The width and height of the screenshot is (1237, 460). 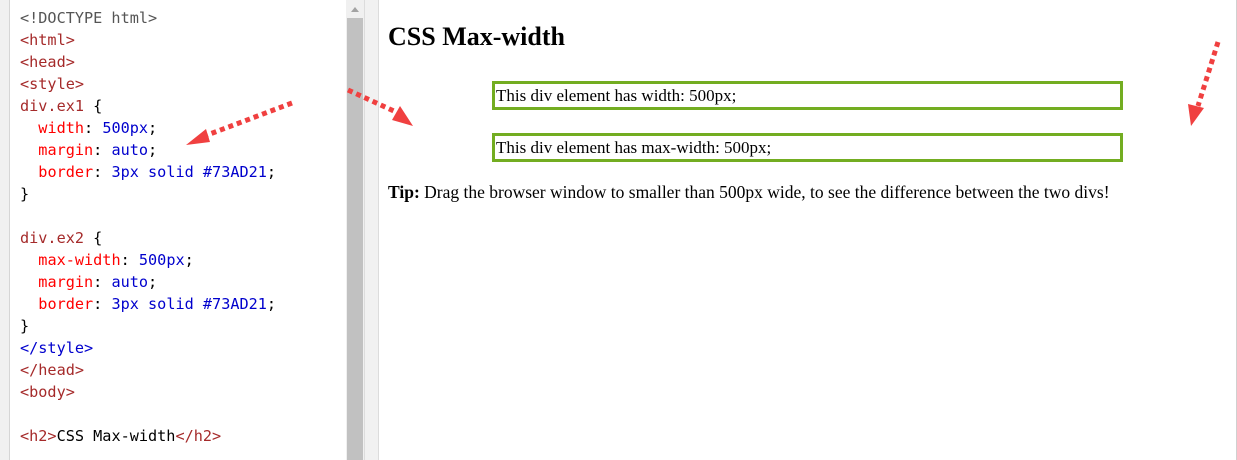 I want to click on code-scrollbar, so click(x=355, y=230).